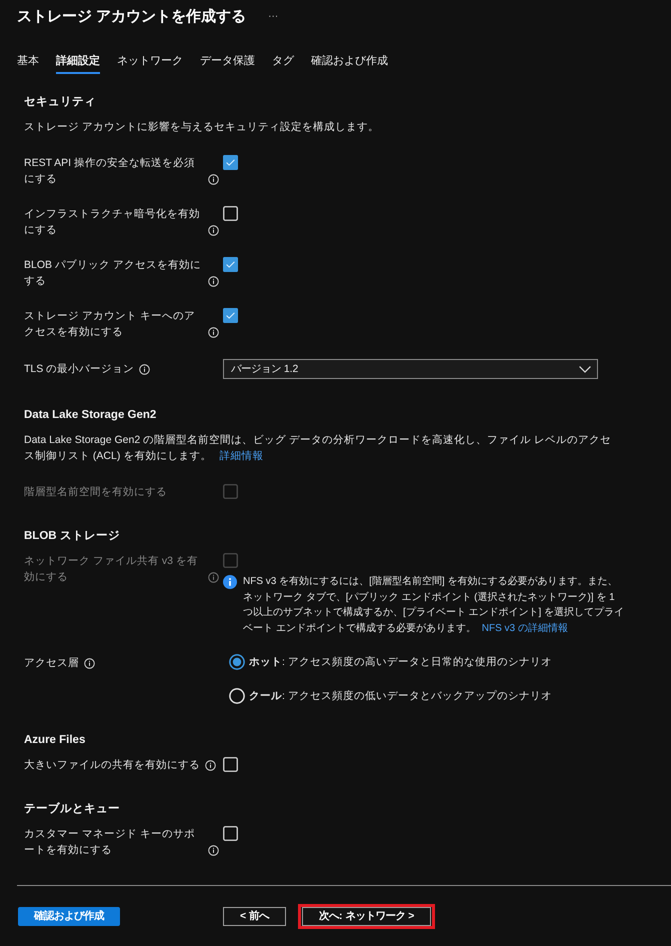 The image size is (671, 946). What do you see at coordinates (349, 64) in the screenshot?
I see `tab: 確認および作成` at bounding box center [349, 64].